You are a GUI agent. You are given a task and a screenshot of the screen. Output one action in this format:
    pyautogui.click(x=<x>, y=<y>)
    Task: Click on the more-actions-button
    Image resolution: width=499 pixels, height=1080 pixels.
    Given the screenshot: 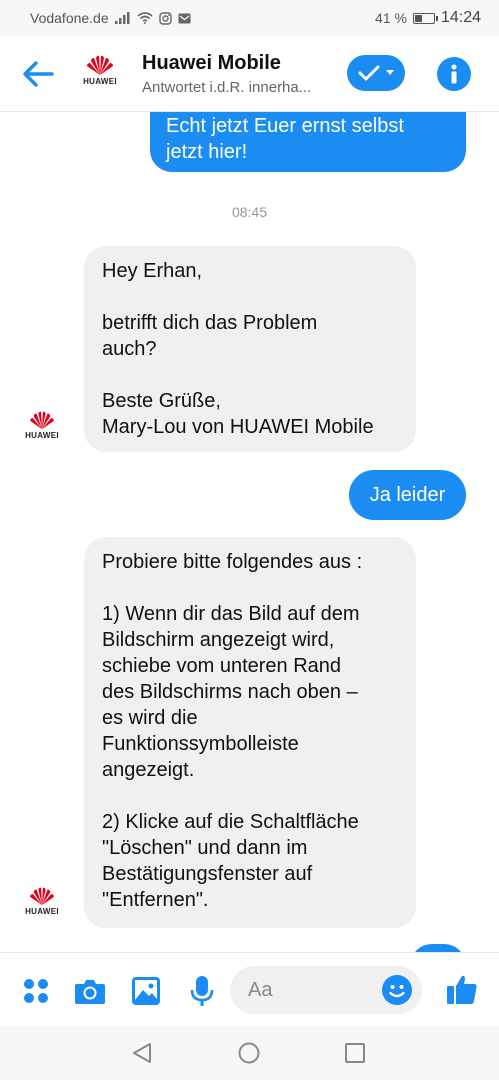 What is the action you would take?
    pyautogui.click(x=36, y=991)
    